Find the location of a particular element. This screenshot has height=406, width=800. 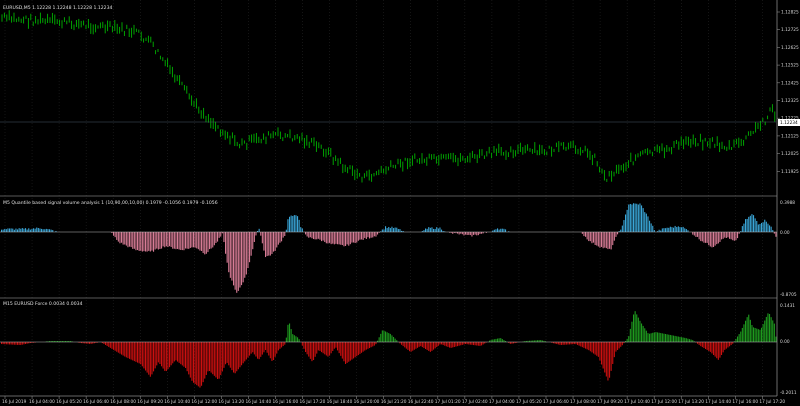

price-label: 1.12425 is located at coordinates (790, 83).